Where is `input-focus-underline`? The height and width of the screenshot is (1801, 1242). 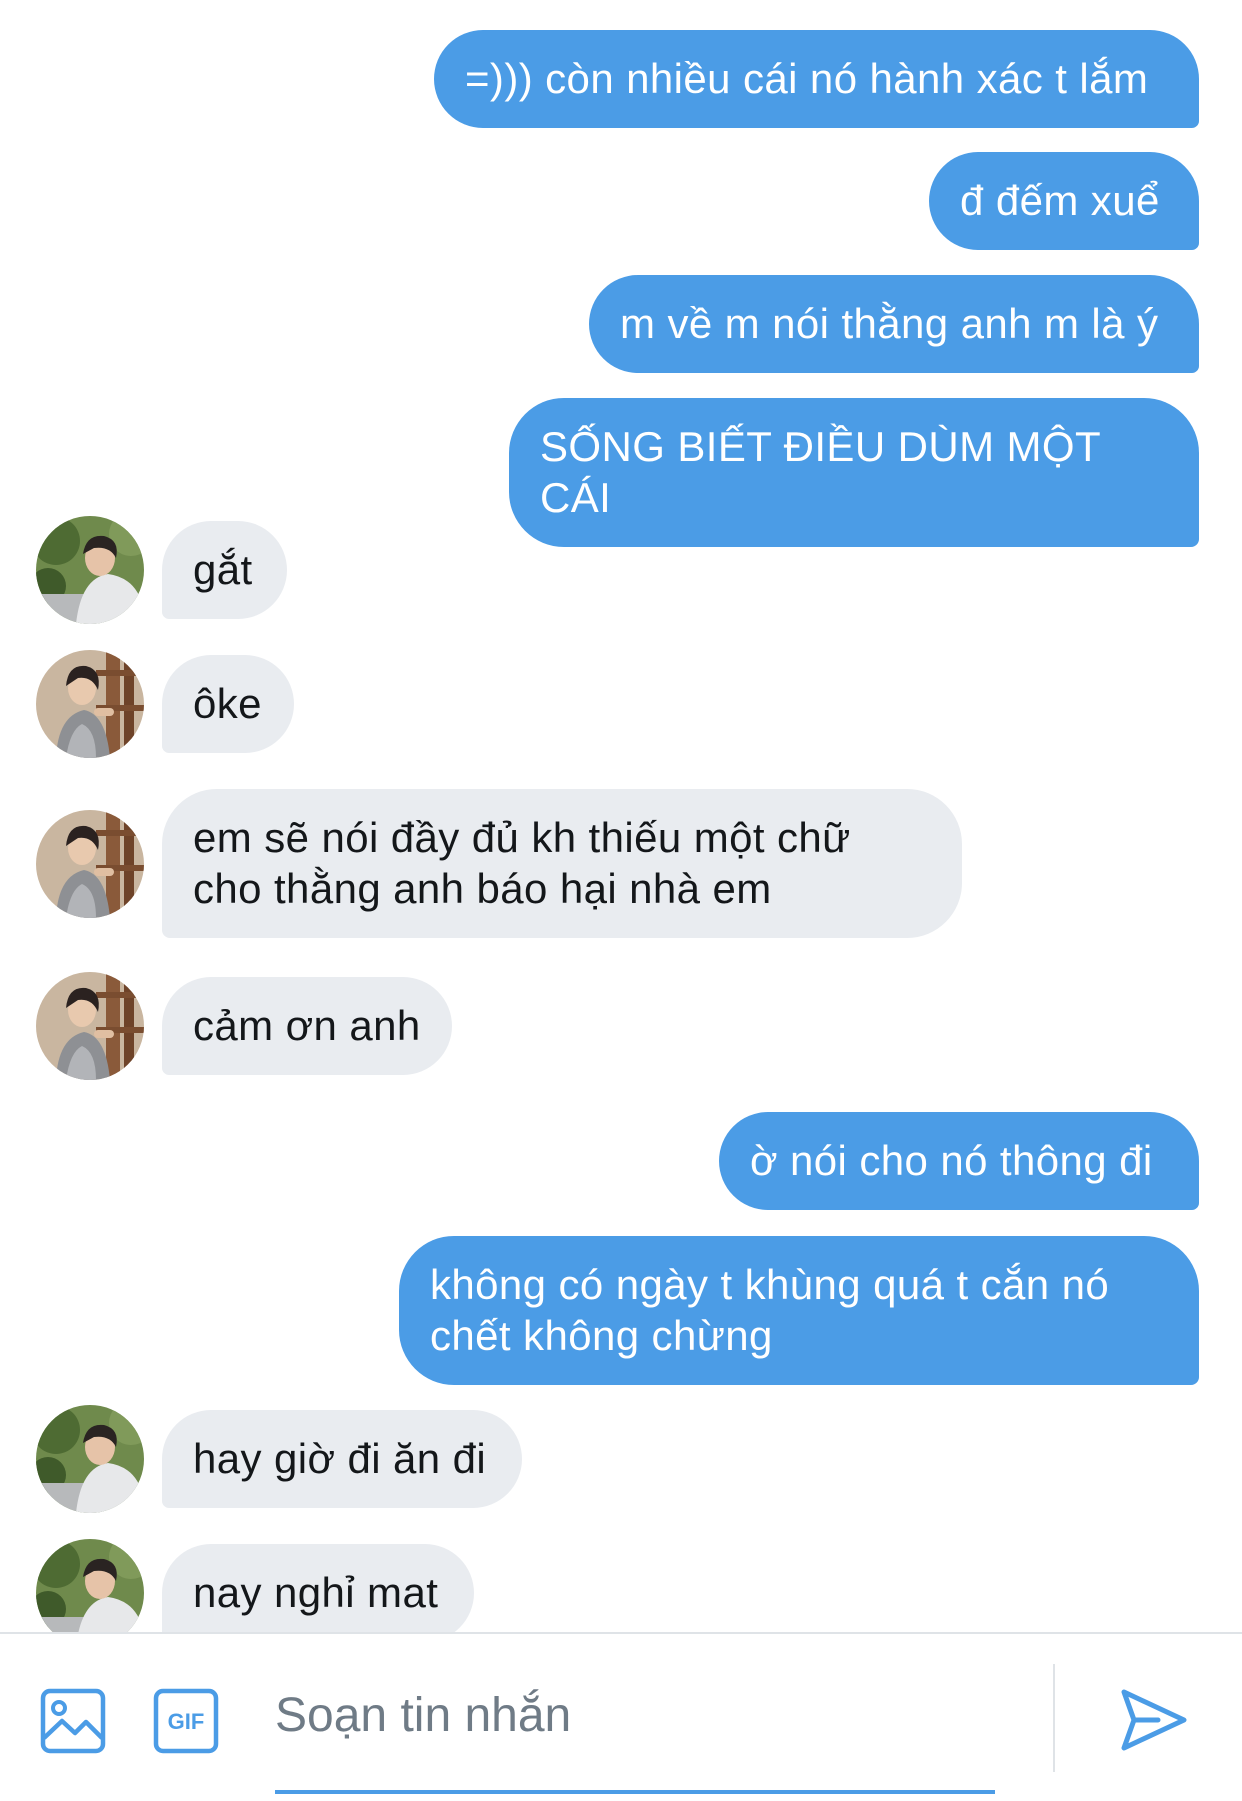 input-focus-underline is located at coordinates (635, 1792).